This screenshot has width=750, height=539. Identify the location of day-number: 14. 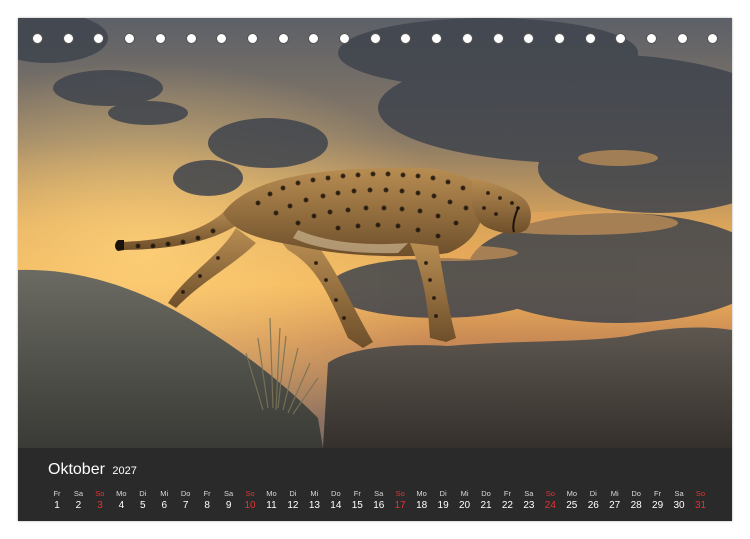
(336, 505).